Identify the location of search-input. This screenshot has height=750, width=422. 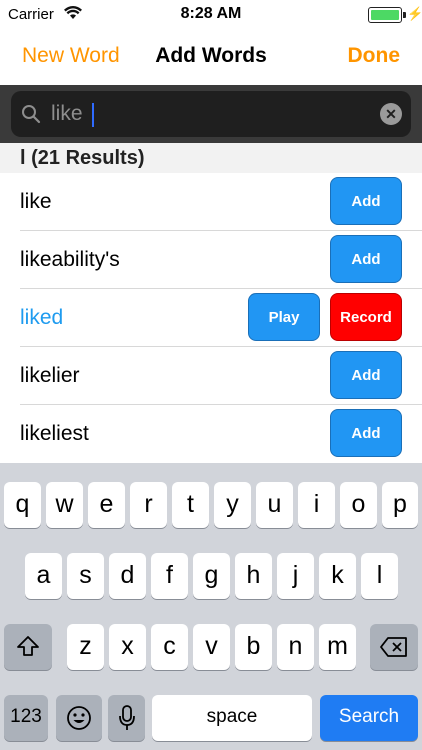
(211, 114).